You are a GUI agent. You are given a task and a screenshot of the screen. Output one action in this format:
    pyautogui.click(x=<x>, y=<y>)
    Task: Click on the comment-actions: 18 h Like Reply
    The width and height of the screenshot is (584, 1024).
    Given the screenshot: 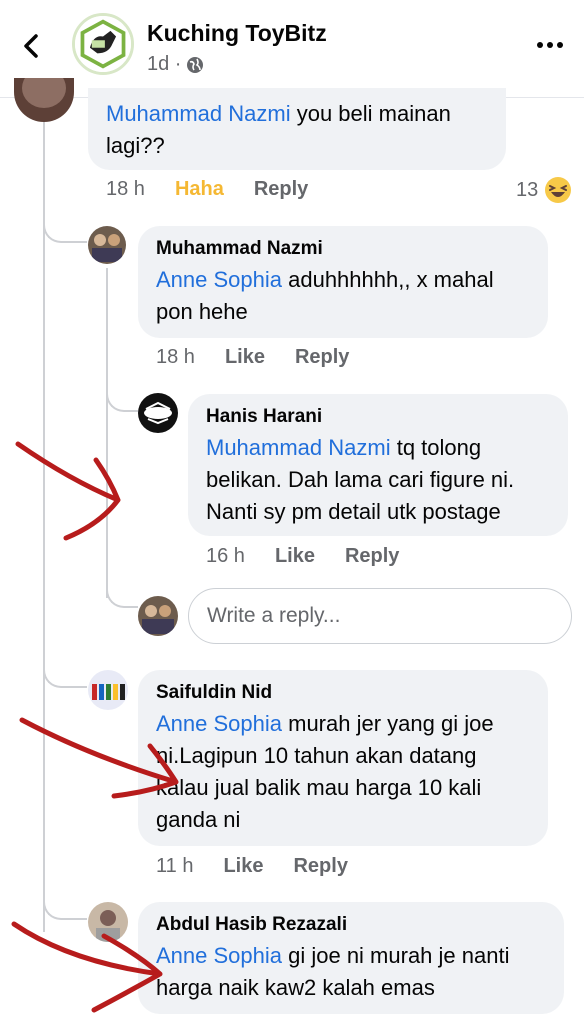 What is the action you would take?
    pyautogui.click(x=252, y=357)
    